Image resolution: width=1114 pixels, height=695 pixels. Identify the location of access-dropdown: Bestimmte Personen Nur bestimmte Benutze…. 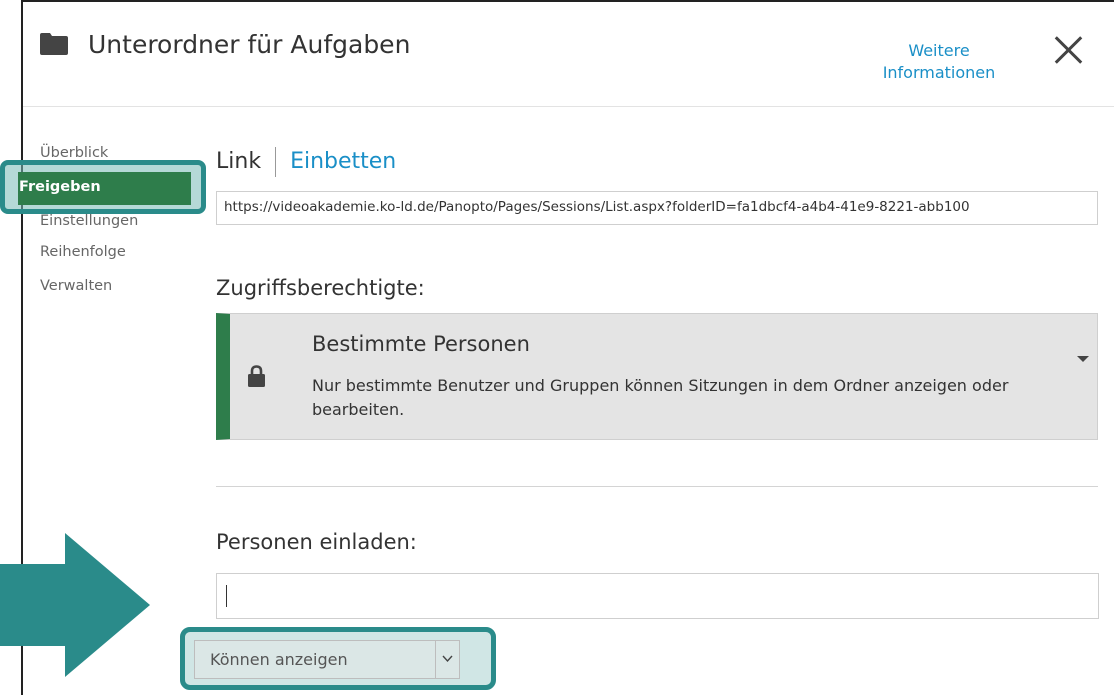
(657, 376).